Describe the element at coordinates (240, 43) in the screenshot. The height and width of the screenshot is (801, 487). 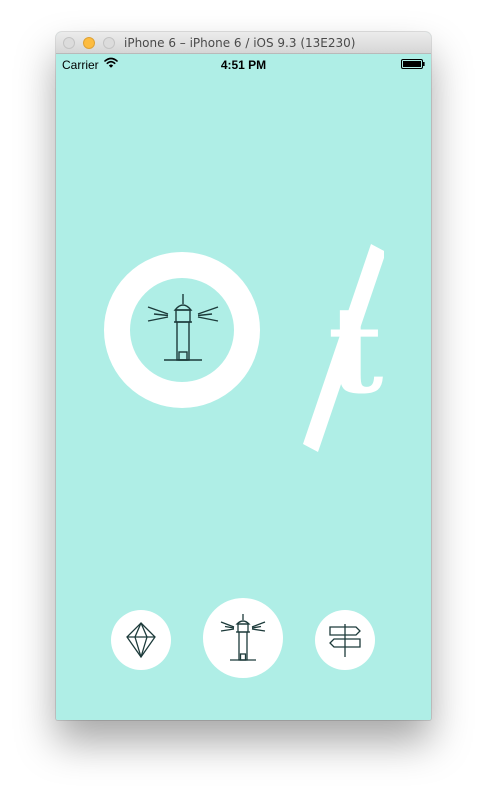
I see `window-title: iPhone 6 – iPhone 6 / iOS 9.3 (13E230)` at that location.